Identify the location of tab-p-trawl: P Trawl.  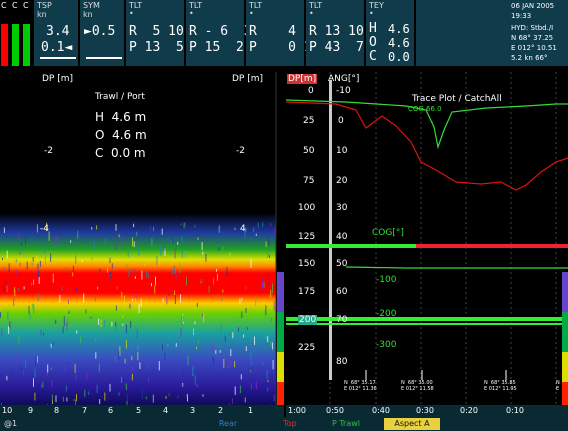
(346, 424).